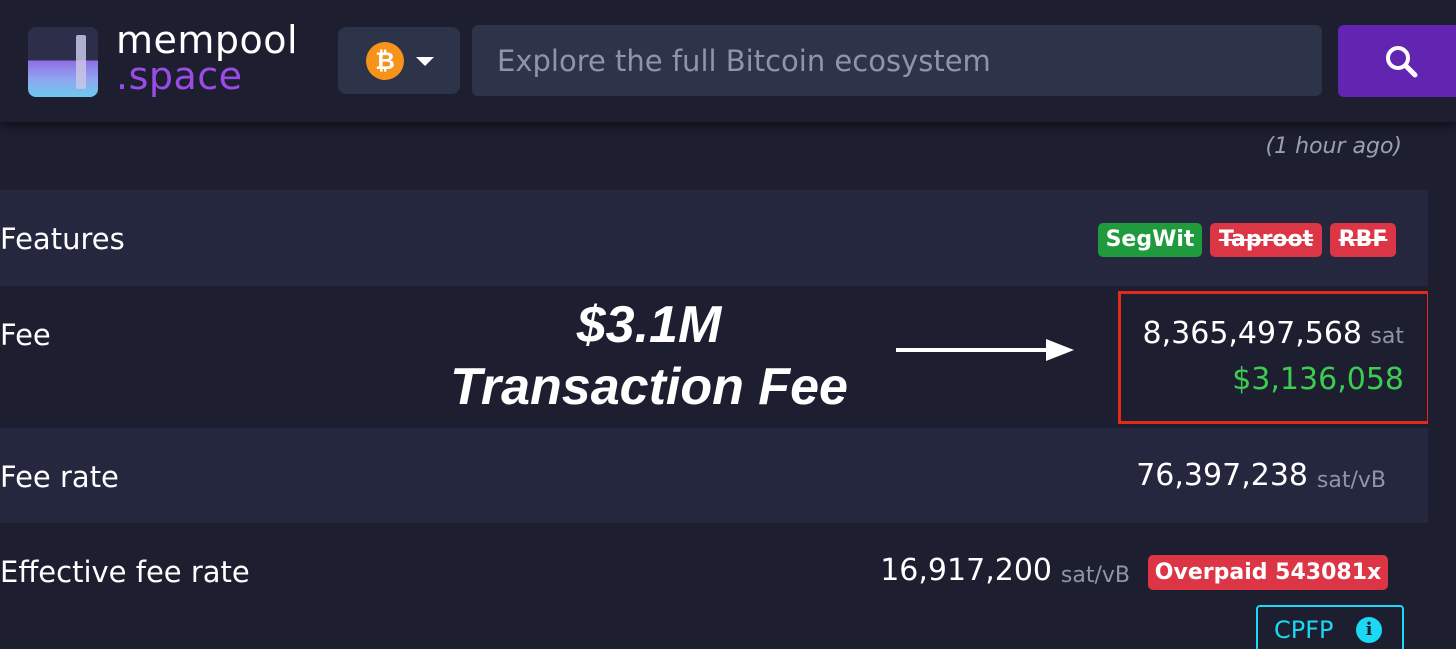 Image resolution: width=1456 pixels, height=649 pixels. I want to click on logo-text-space: .space, so click(179, 76).